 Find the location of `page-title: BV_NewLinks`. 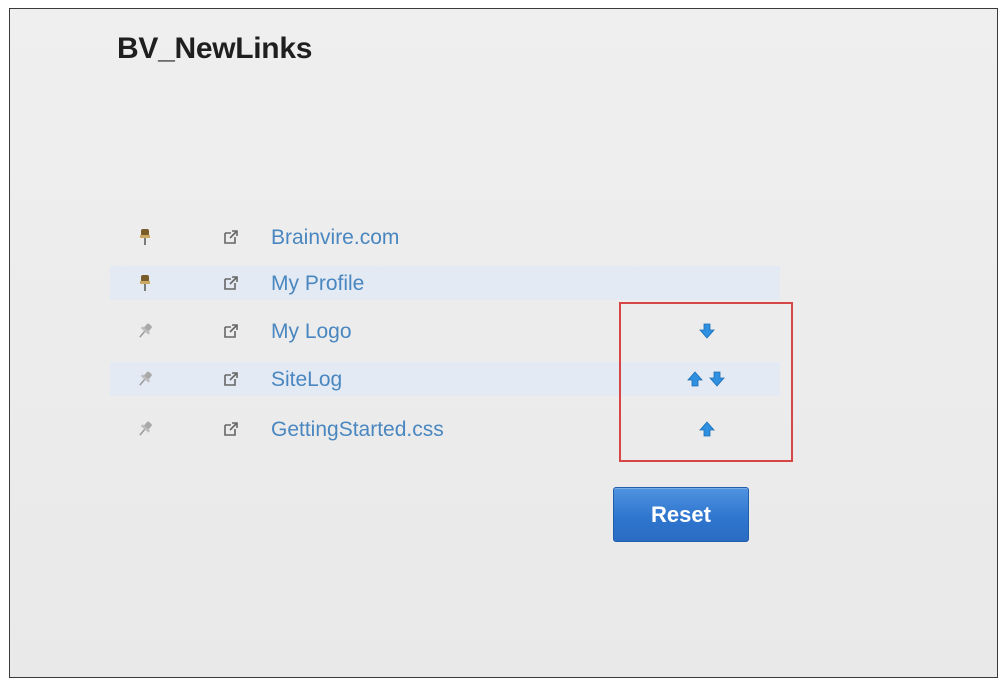

page-title: BV_NewLinks is located at coordinates (215, 48).